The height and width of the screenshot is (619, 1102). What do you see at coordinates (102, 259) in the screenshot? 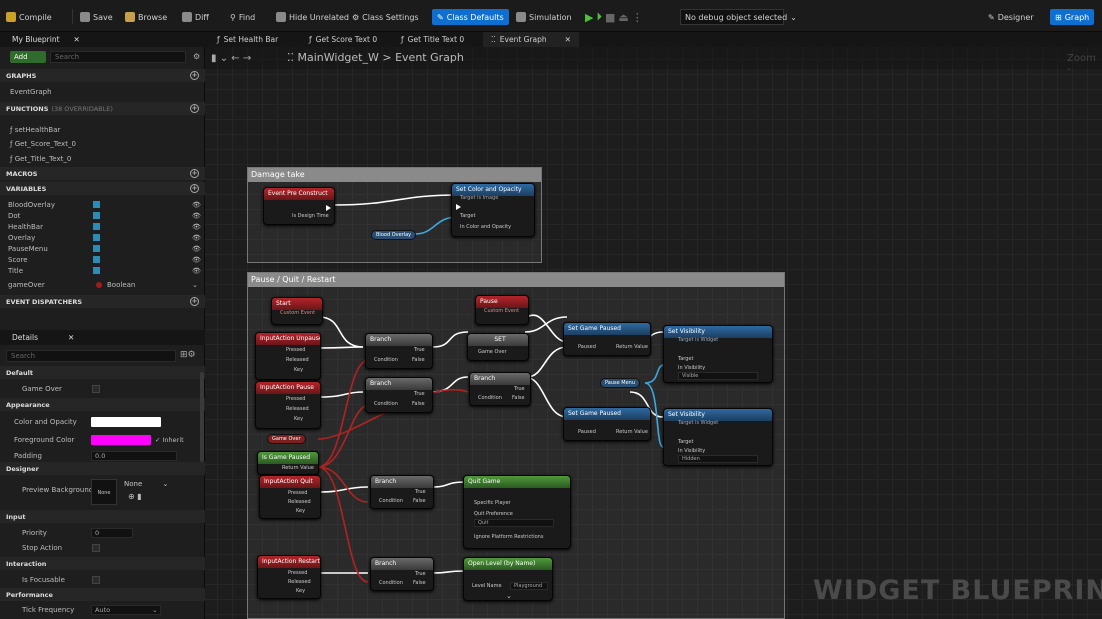
I see `variable-item: Score 👁` at bounding box center [102, 259].